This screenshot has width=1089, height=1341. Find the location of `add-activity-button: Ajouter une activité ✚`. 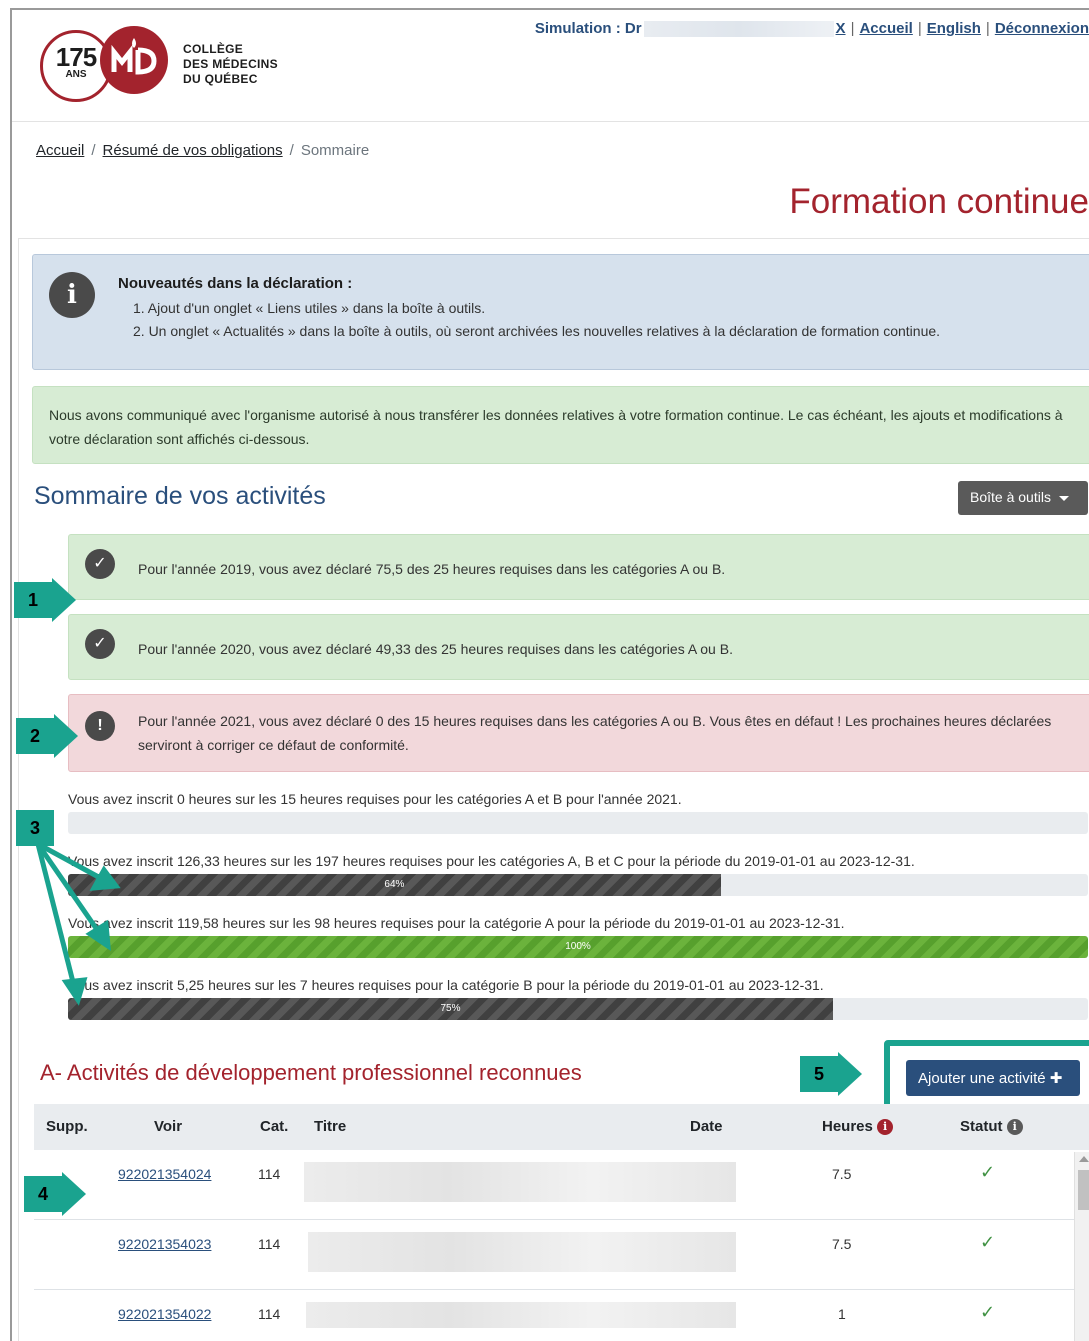

add-activity-button: Ajouter une activité ✚ is located at coordinates (993, 1078).